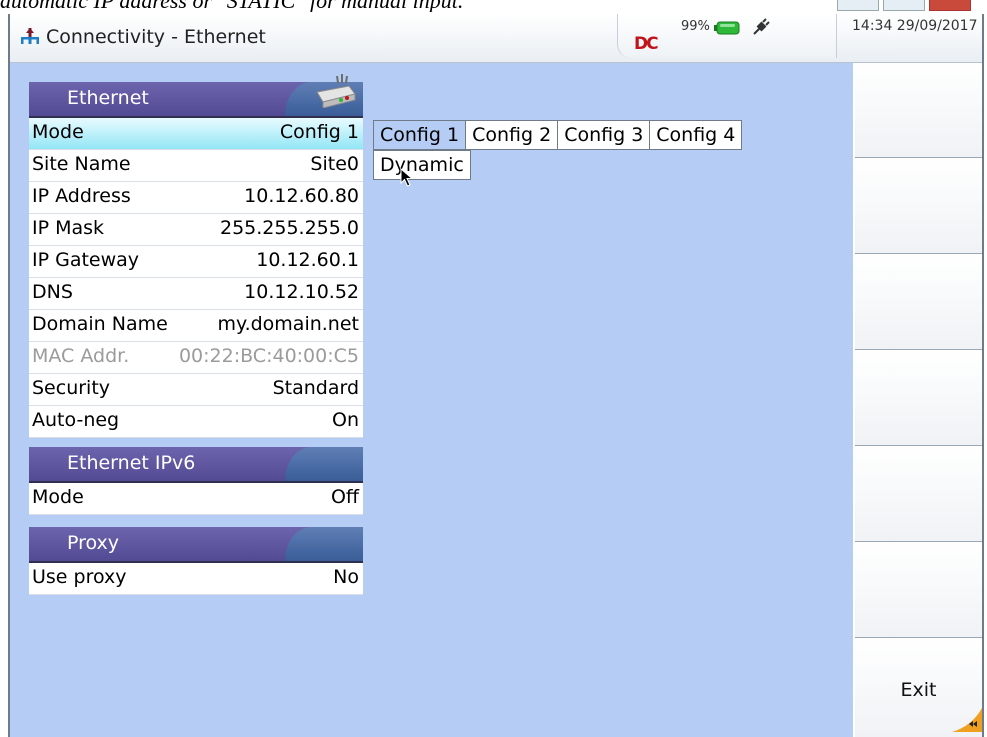  Describe the element at coordinates (301, 196) in the screenshot. I see `row-value: 10.12.60.80` at that location.